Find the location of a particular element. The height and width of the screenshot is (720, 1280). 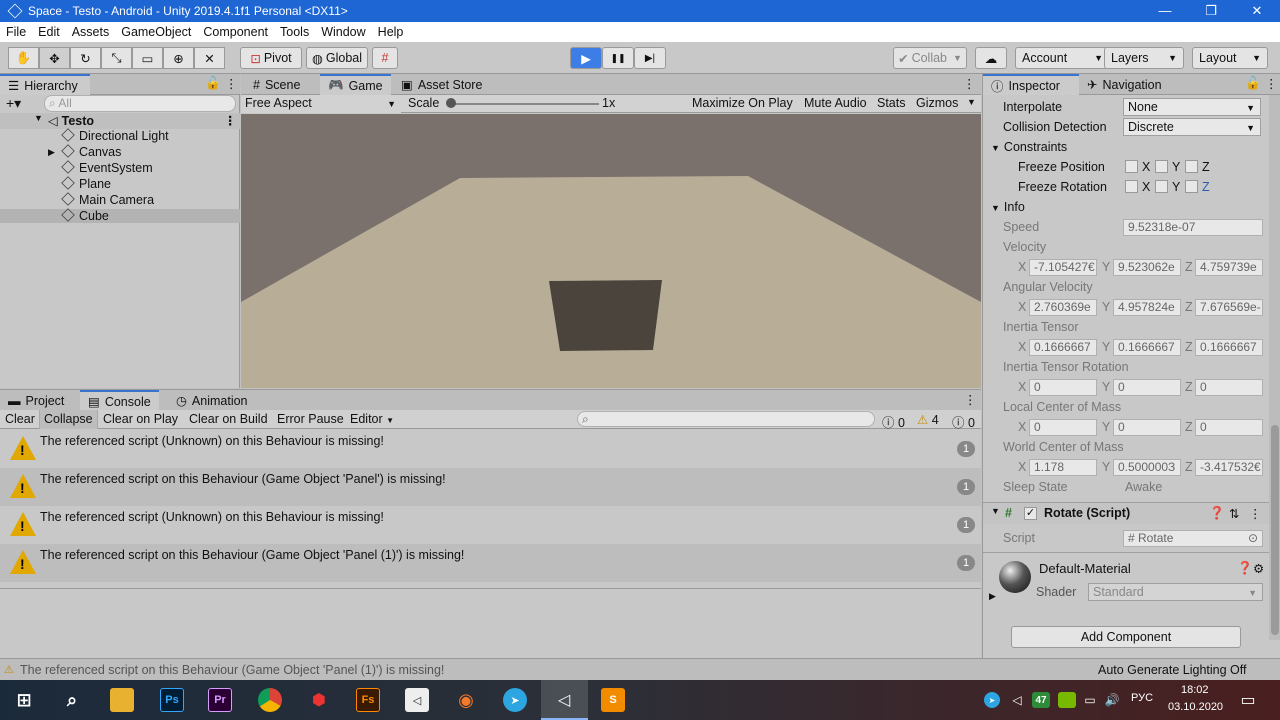

menu-file: File is located at coordinates (16, 32).